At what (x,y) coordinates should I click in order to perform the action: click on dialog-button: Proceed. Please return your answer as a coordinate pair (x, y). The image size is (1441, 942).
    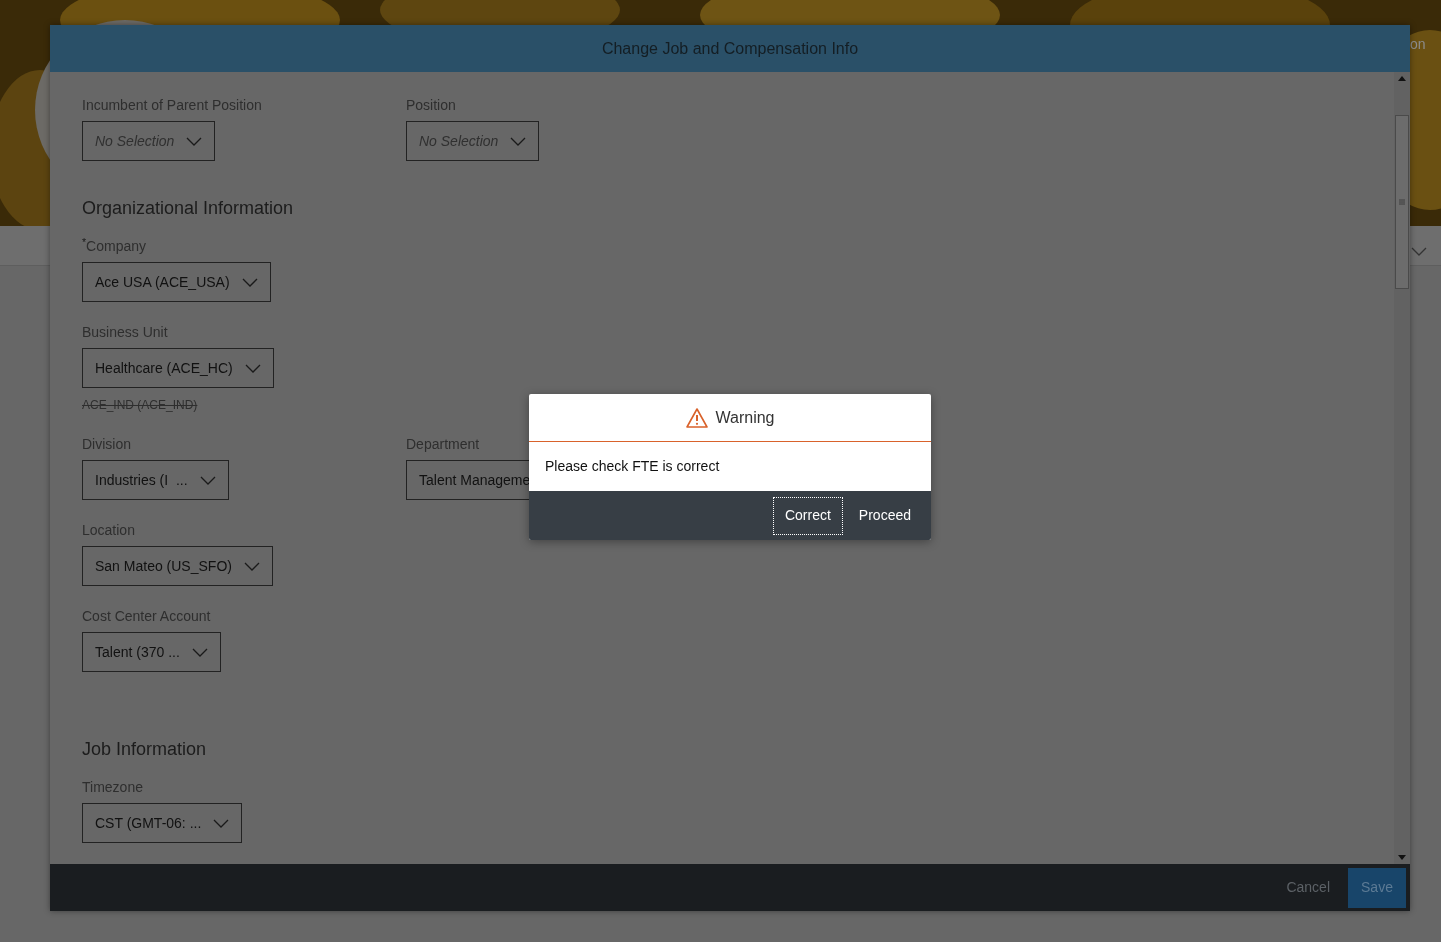
    Looking at the image, I should click on (884, 515).